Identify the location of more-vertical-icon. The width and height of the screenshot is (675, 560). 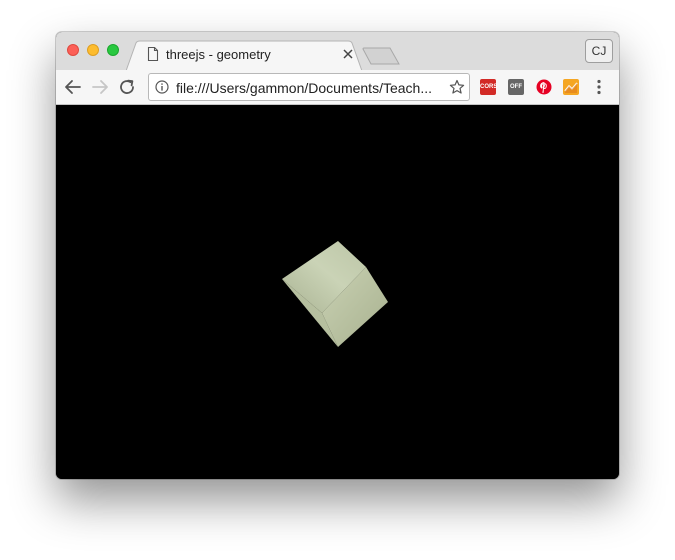
(599, 87).